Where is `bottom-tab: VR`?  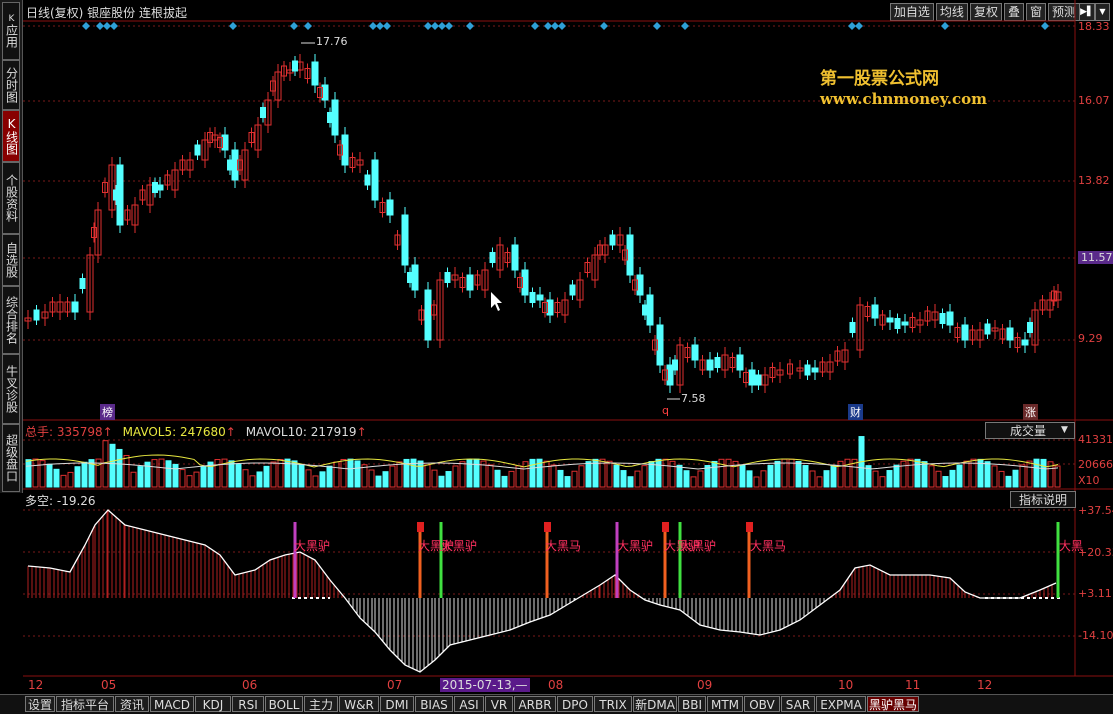
bottom-tab: VR is located at coordinates (499, 704).